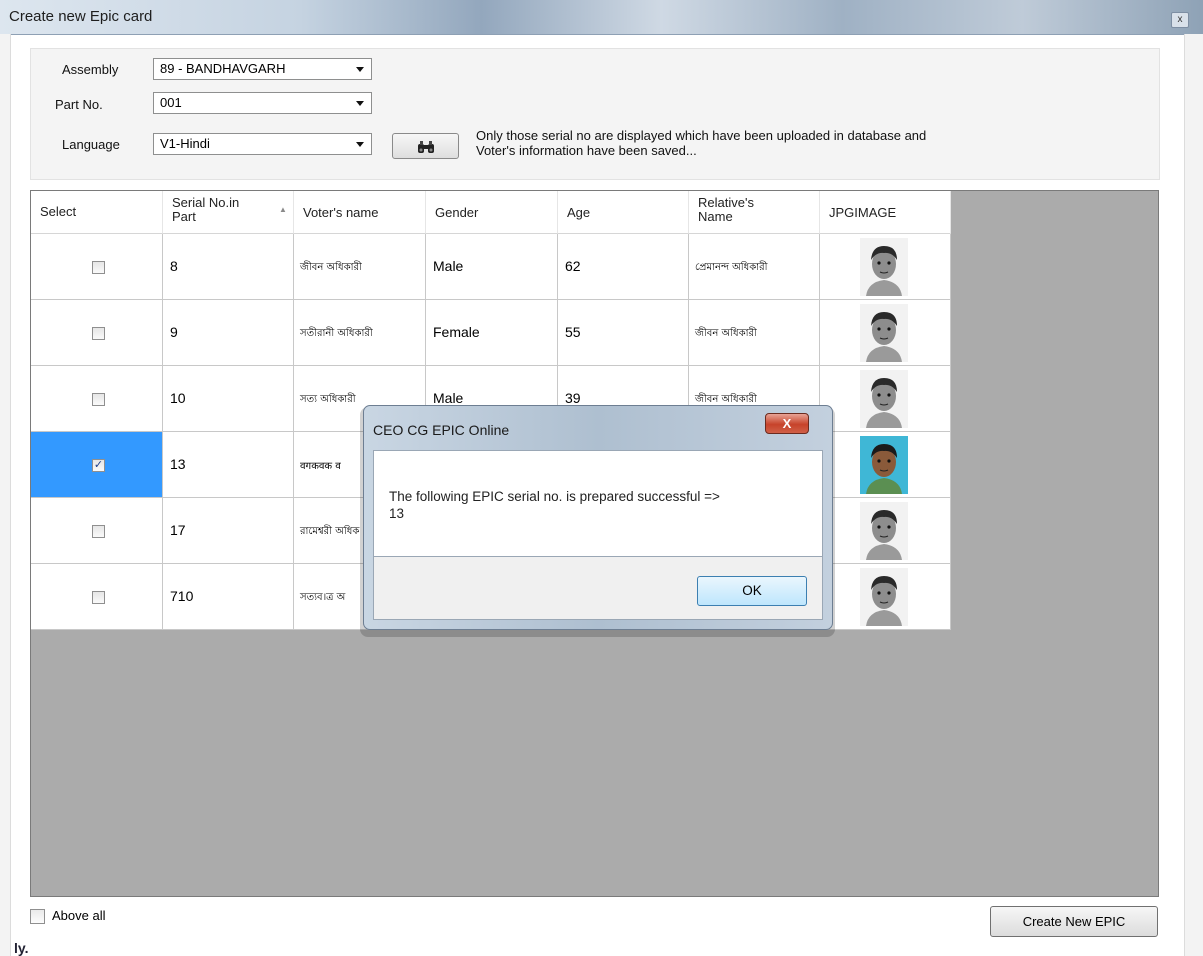 Image resolution: width=1203 pixels, height=956 pixels. What do you see at coordinates (754, 266) in the screenshot?
I see `relative-name-cell: প্রেমানন্দ অধিকারী` at bounding box center [754, 266].